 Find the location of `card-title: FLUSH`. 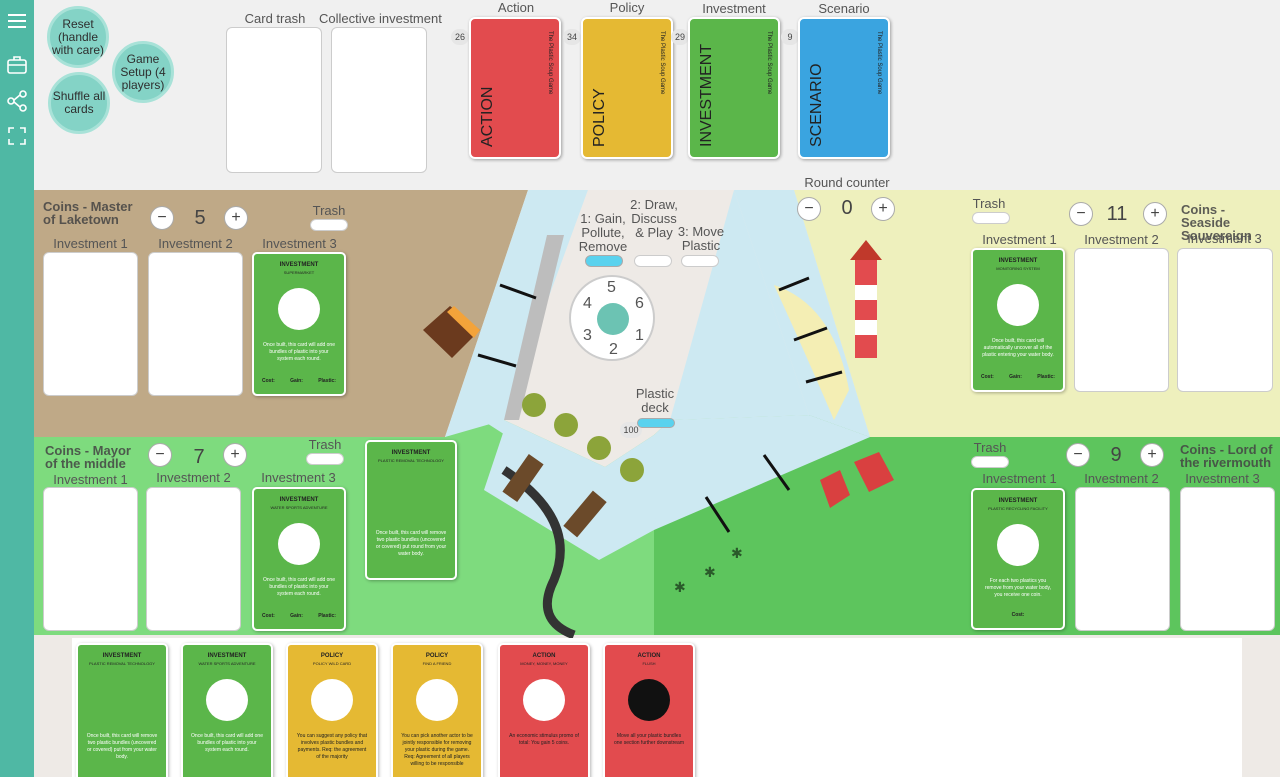

card-title: FLUSH is located at coordinates (649, 663).